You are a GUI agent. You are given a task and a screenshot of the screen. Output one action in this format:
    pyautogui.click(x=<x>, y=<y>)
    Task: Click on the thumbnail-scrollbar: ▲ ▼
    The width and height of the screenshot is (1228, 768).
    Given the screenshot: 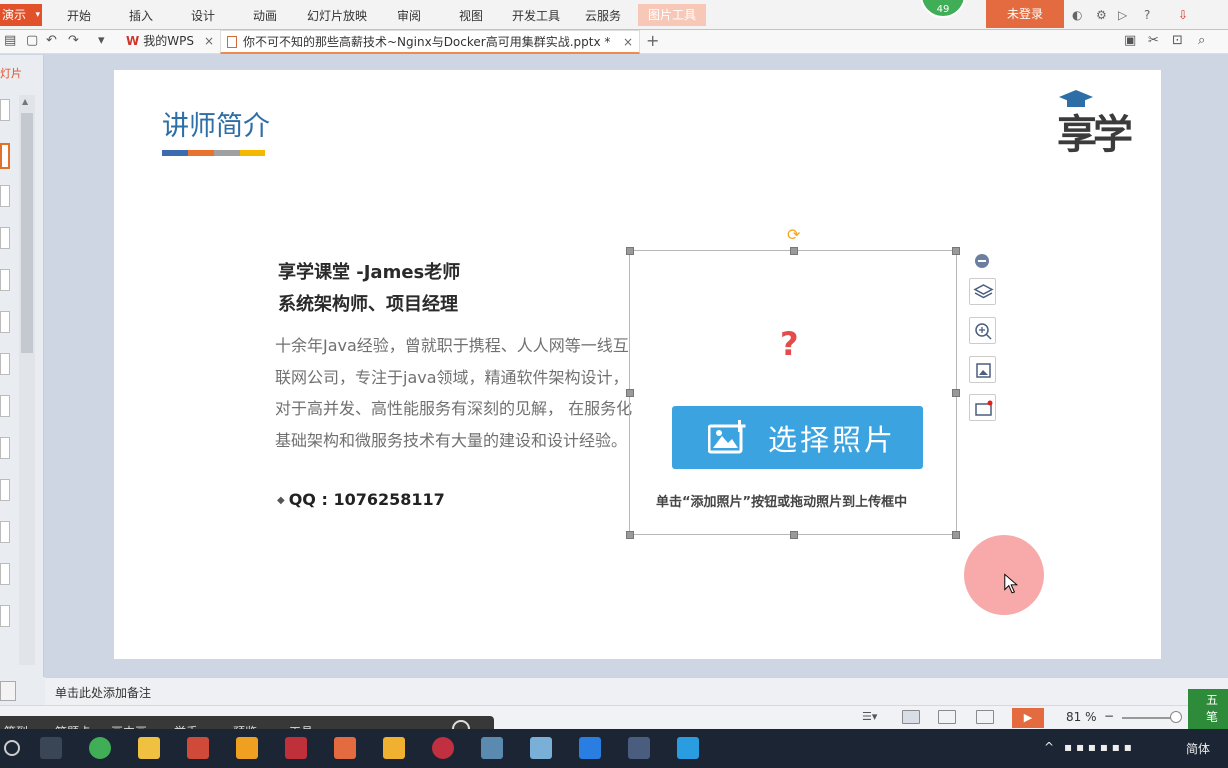 What is the action you would take?
    pyautogui.click(x=27, y=401)
    